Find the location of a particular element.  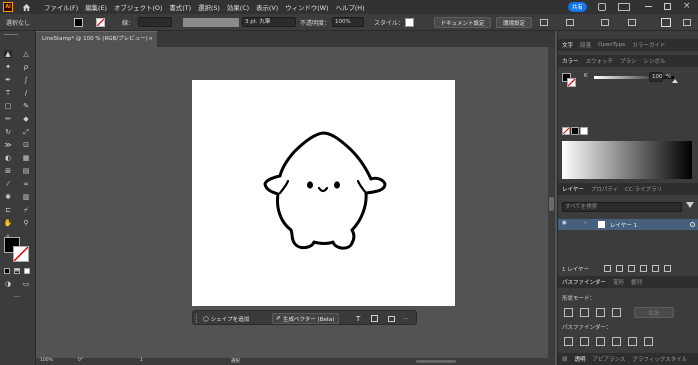

line-tool-icon: / is located at coordinates (26, 93).